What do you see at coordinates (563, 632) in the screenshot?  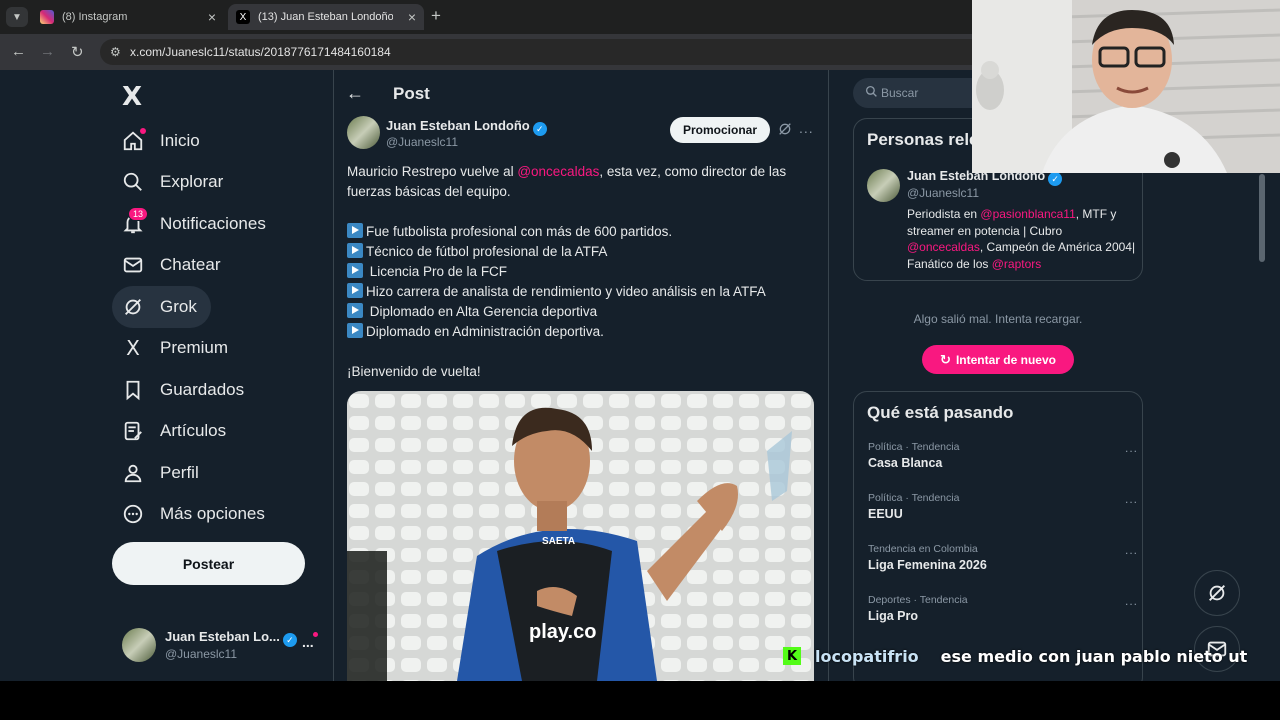 I see `shirt-sponsor-text: play.co` at bounding box center [563, 632].